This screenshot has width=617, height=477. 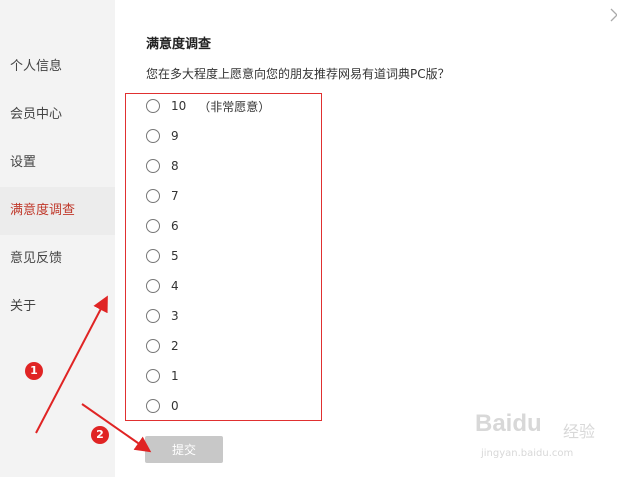 I want to click on sidebar-item-about: 关于, so click(x=57, y=307).